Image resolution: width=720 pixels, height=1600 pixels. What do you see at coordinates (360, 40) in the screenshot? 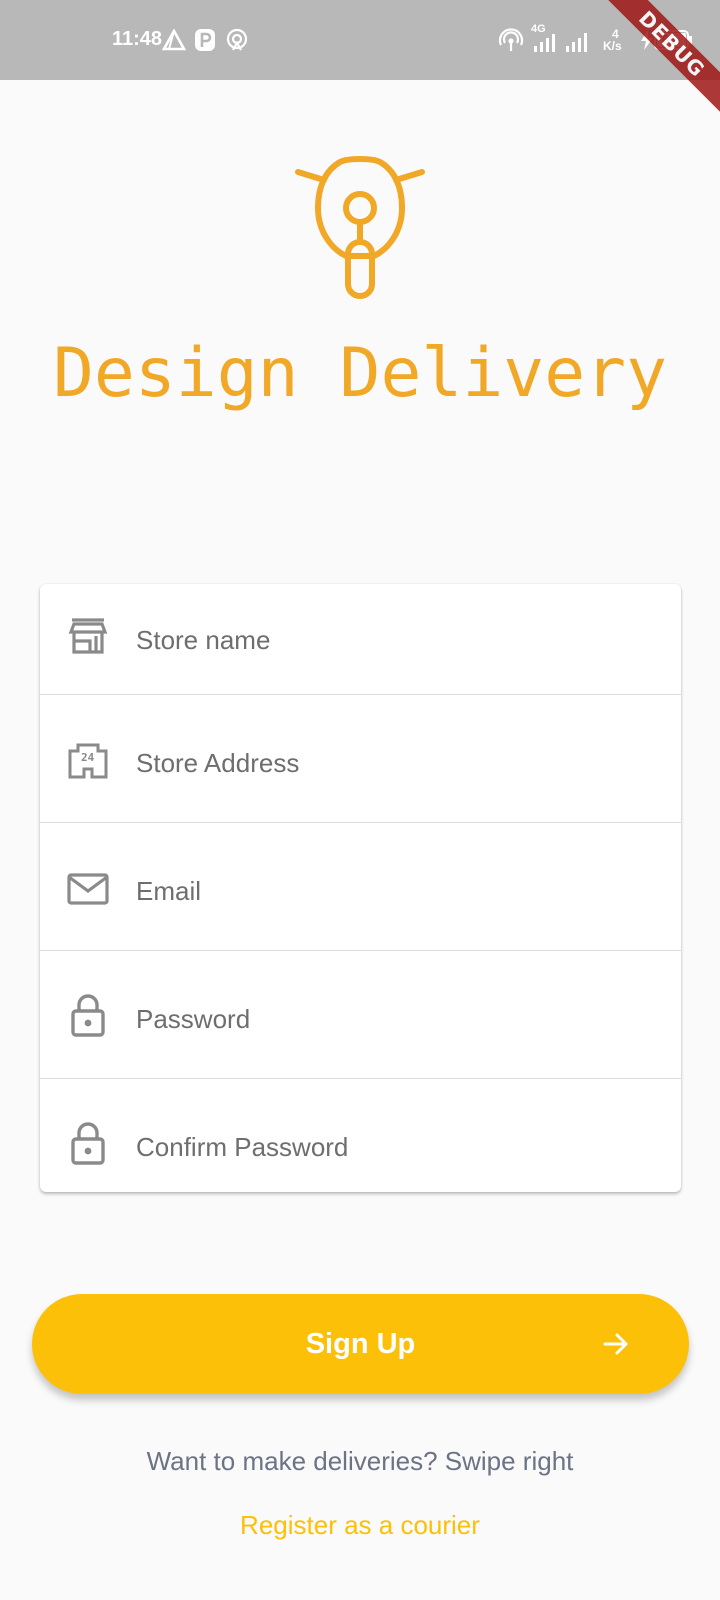
I see `status-bar: 11:48 4G 4 K/s` at bounding box center [360, 40].